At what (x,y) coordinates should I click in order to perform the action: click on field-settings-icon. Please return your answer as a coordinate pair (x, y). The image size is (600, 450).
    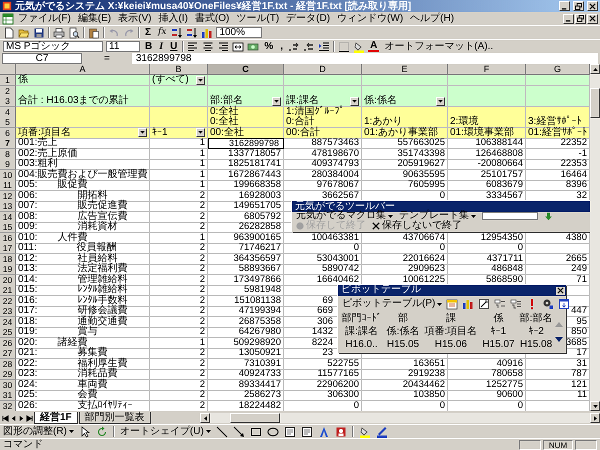
    Looking at the image, I should click on (548, 304).